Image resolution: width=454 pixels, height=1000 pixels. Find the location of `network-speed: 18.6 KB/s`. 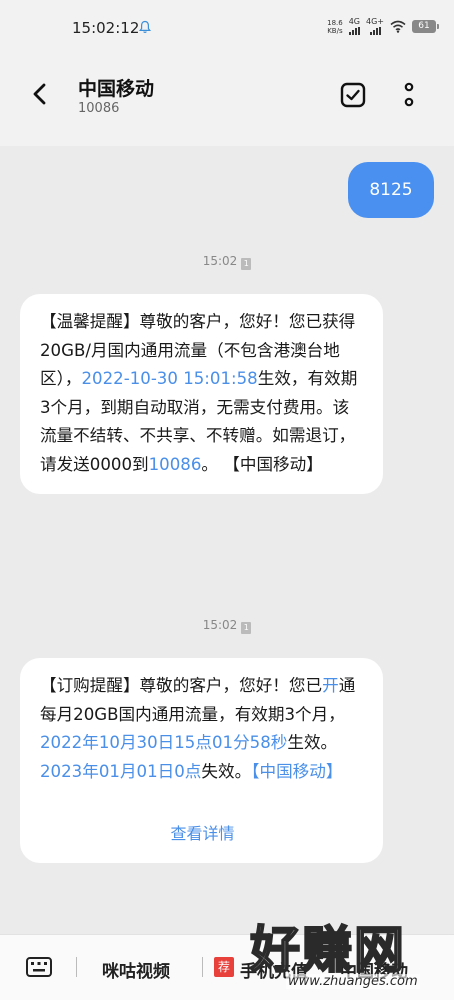

network-speed: 18.6 KB/s is located at coordinates (335, 26).